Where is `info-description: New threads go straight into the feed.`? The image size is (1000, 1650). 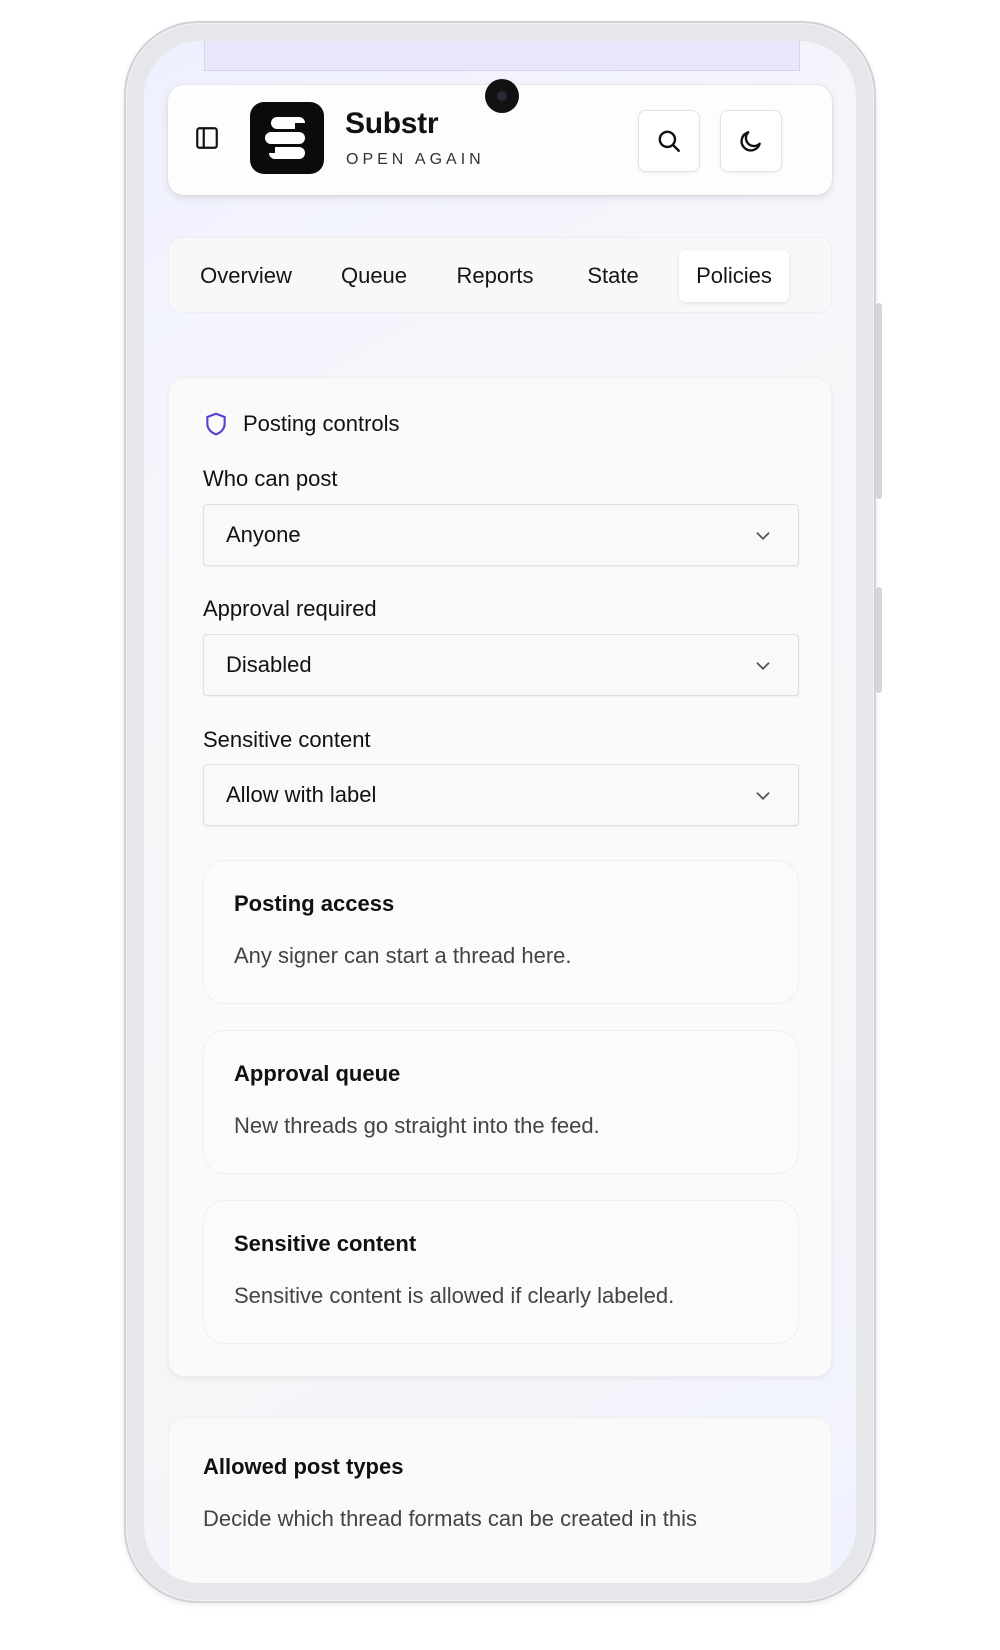 info-description: New threads go straight into the feed. is located at coordinates (417, 1125).